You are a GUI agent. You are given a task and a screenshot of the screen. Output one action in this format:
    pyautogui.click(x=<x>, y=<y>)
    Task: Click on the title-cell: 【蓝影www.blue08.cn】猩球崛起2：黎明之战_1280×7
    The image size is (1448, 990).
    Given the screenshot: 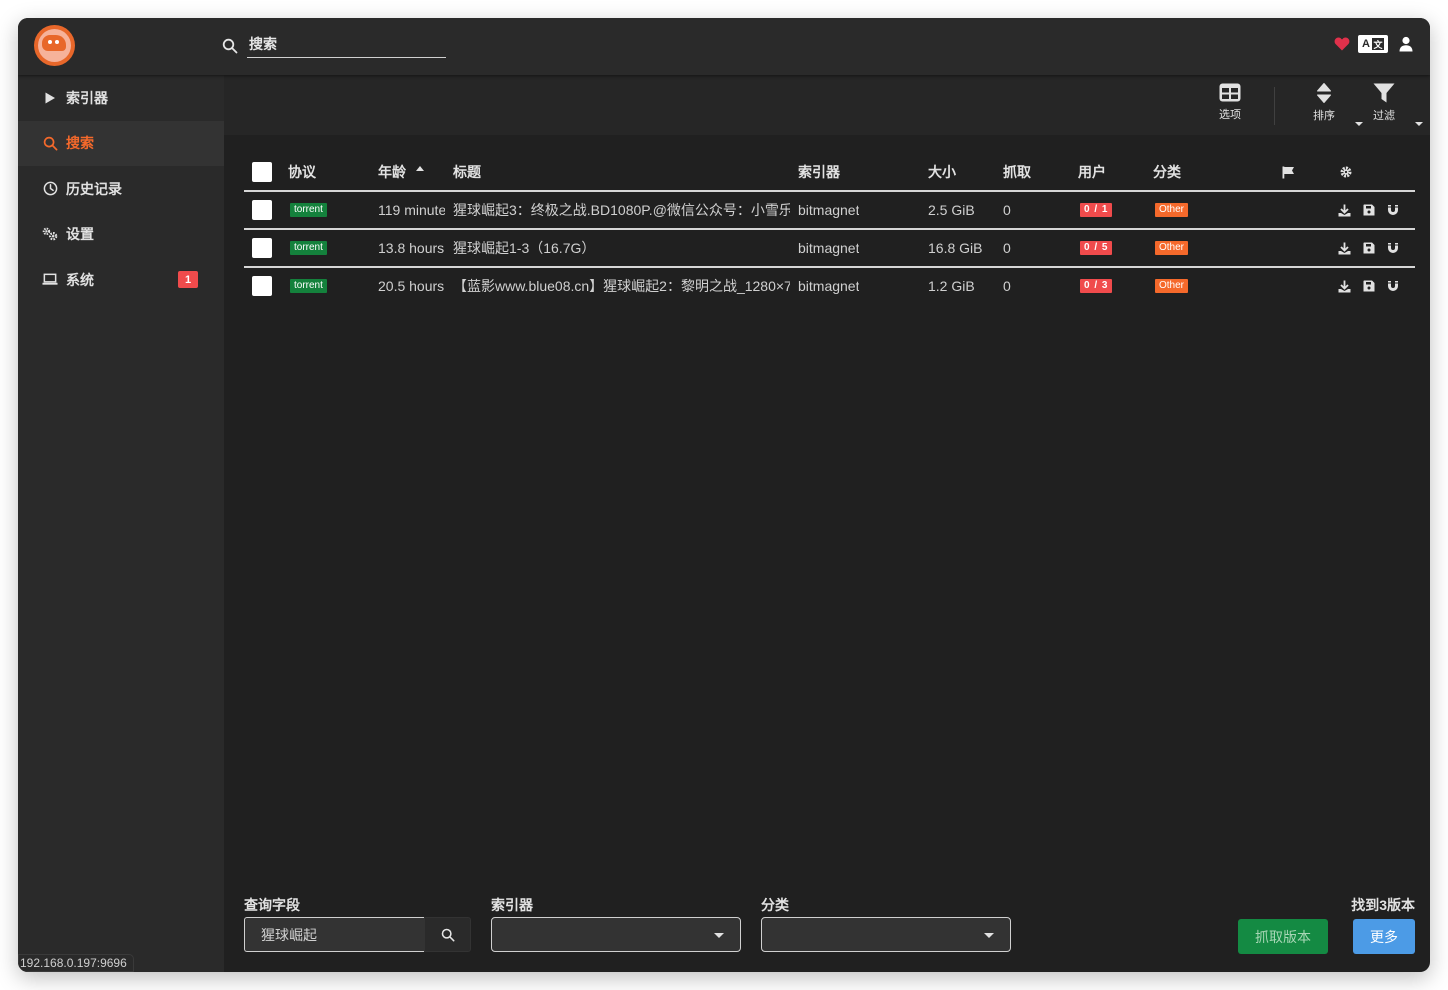 What is the action you would take?
    pyautogui.click(x=621, y=286)
    